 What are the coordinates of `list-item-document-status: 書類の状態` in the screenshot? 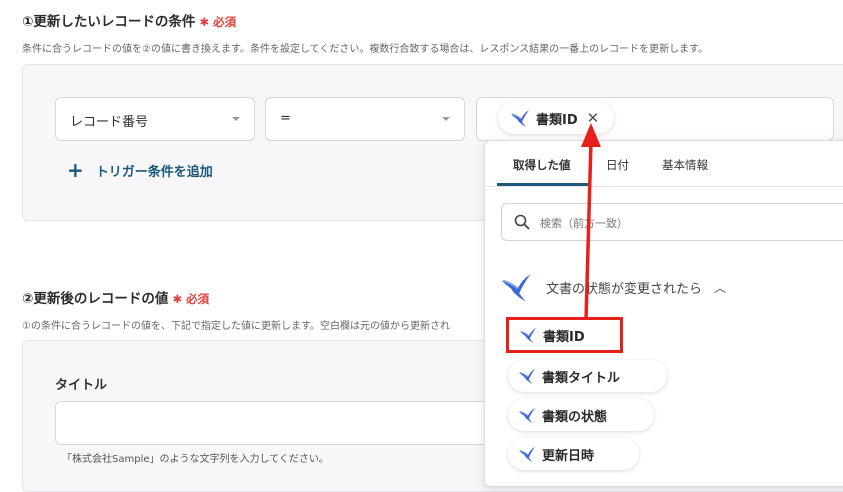 It's located at (581, 415).